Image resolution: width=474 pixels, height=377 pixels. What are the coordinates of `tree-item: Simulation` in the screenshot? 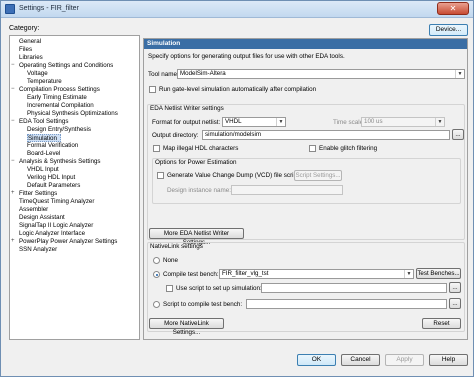 It's located at (44, 138).